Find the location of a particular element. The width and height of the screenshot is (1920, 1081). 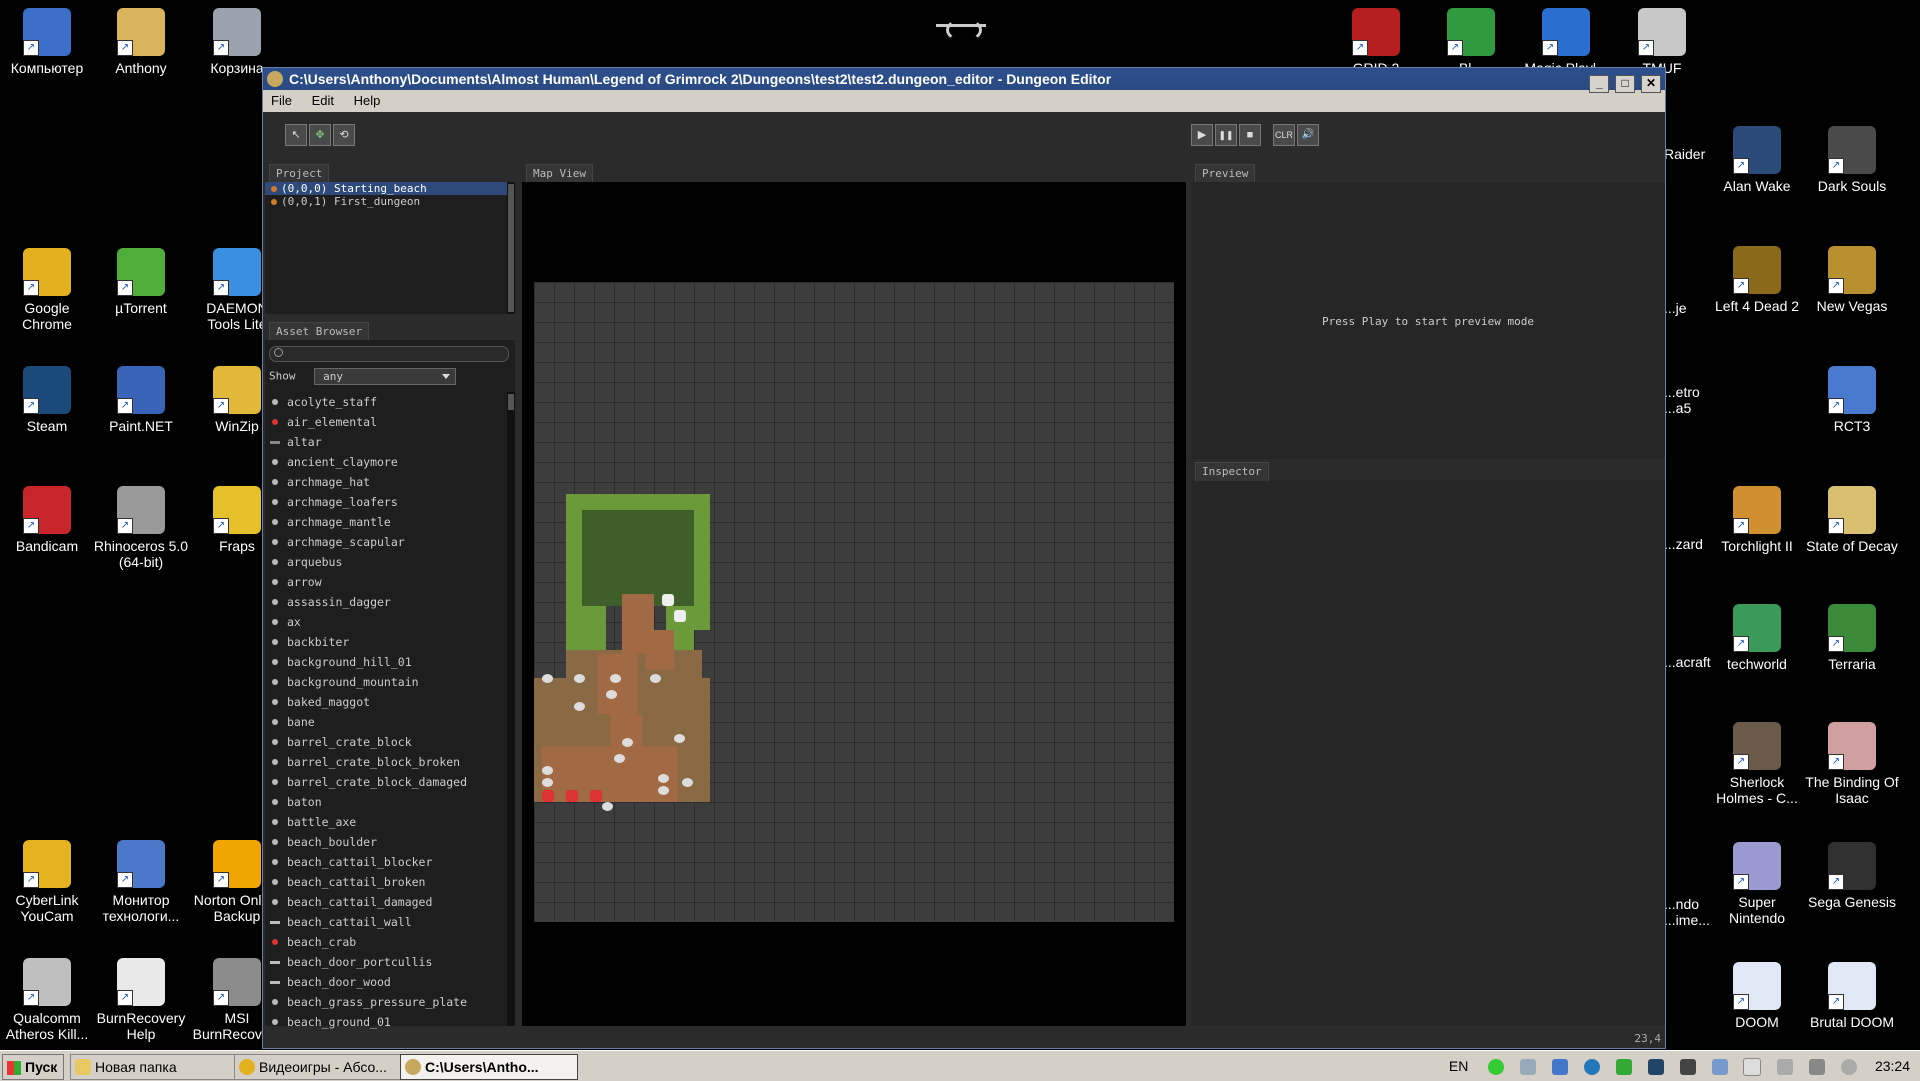

asset-list-item: beach_crab is located at coordinates (385, 942).